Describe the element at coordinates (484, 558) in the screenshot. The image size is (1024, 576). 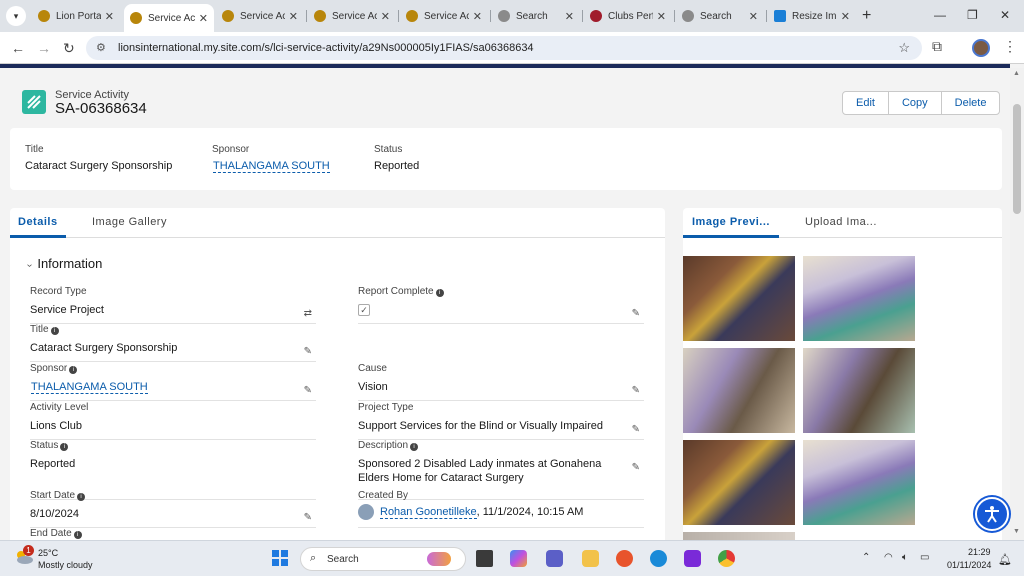
I see `task-view-icon` at that location.